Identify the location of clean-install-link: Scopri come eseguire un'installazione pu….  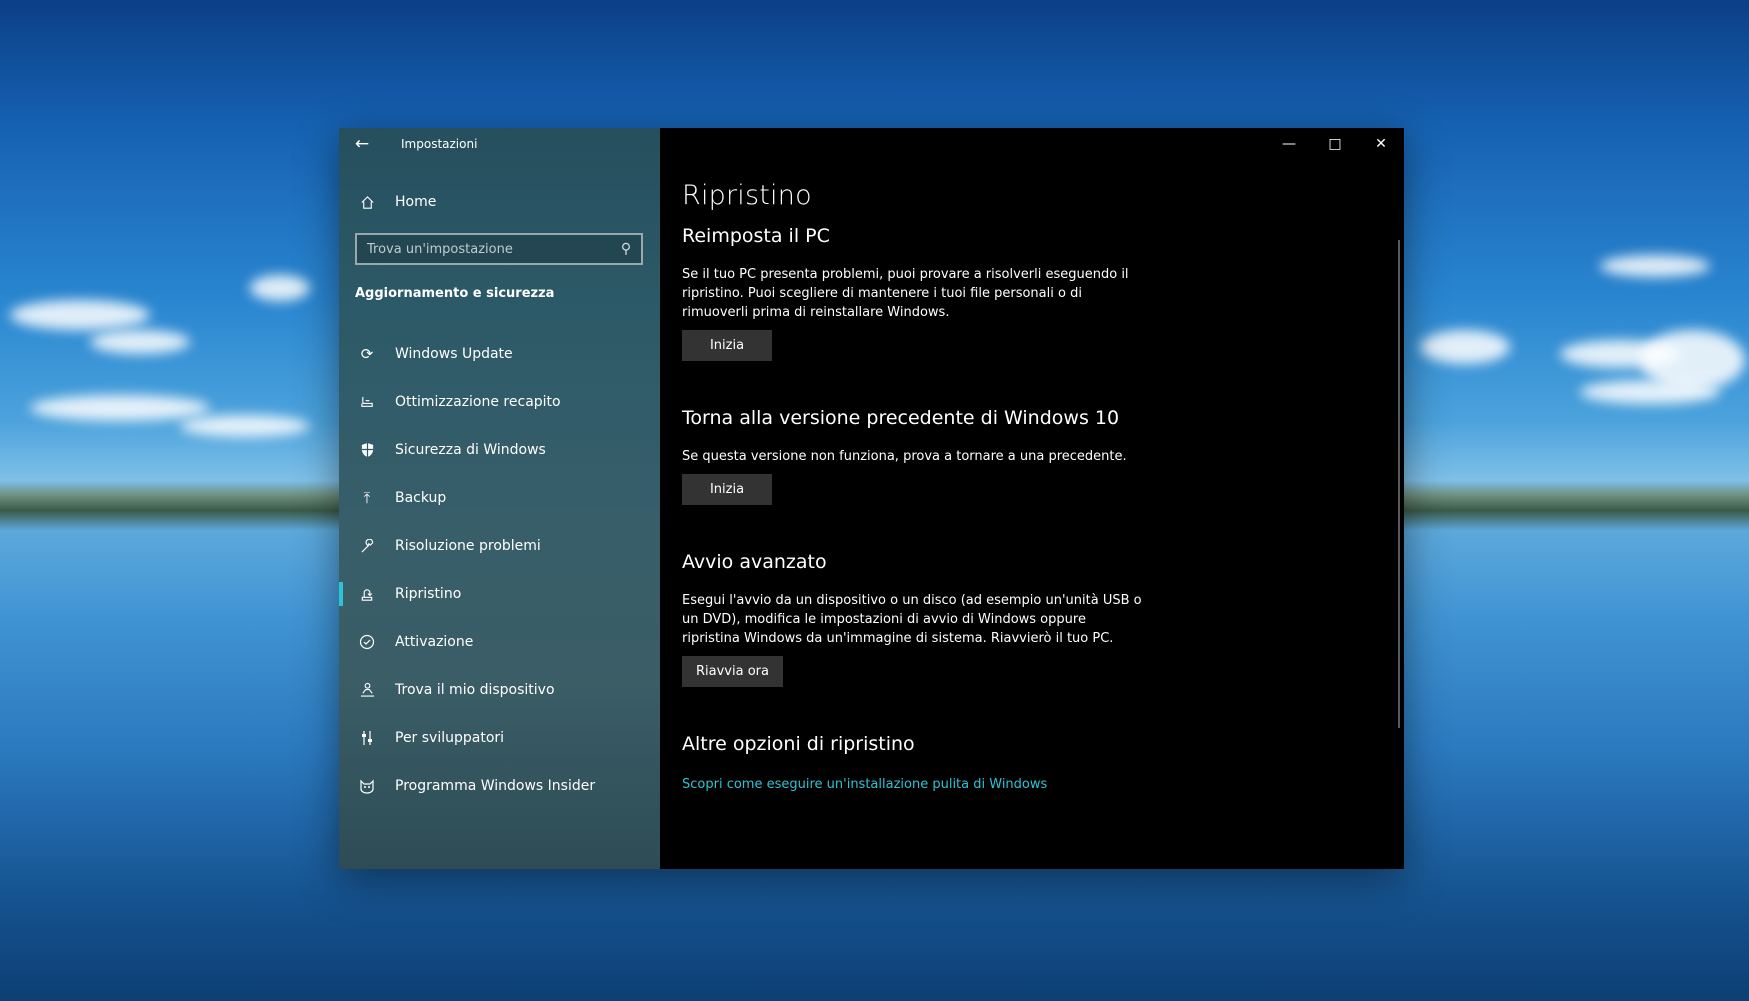
(864, 784).